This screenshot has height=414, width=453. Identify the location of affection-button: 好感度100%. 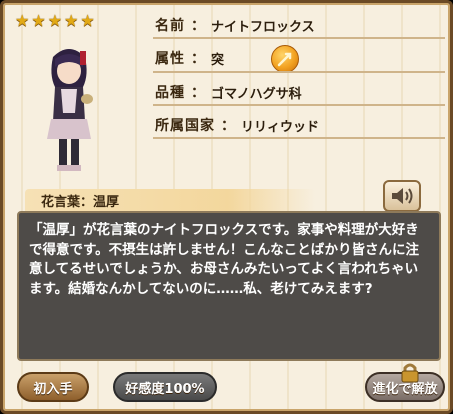
(165, 387).